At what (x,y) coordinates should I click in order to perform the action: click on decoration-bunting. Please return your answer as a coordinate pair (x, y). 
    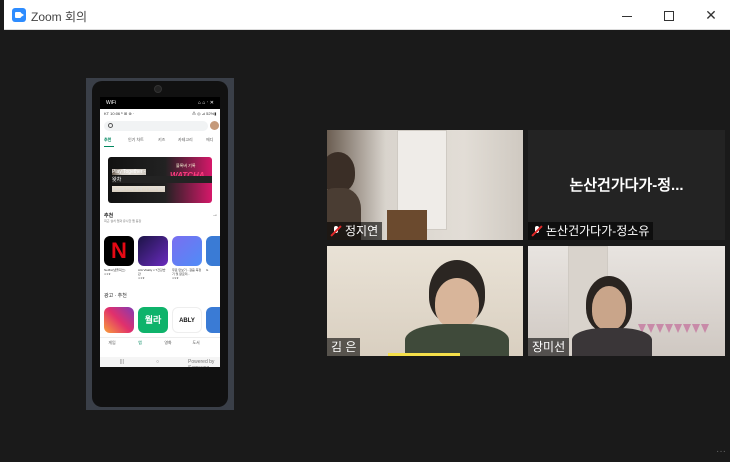
    Looking at the image, I should click on (678, 326).